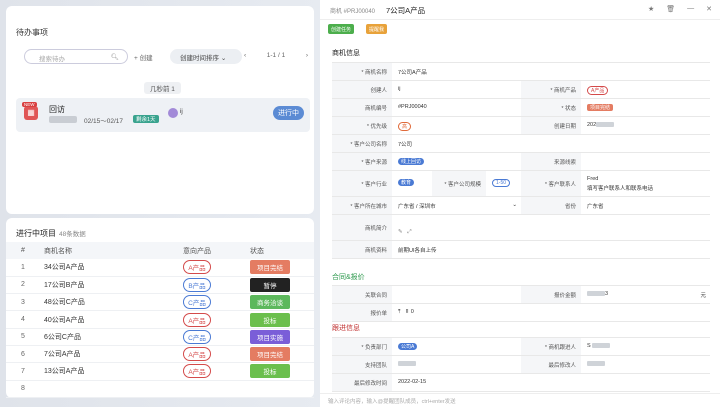 The image size is (720, 407). I want to click on table-row: 3 48公司C产品 C产品 商务洽谈, so click(160, 302).